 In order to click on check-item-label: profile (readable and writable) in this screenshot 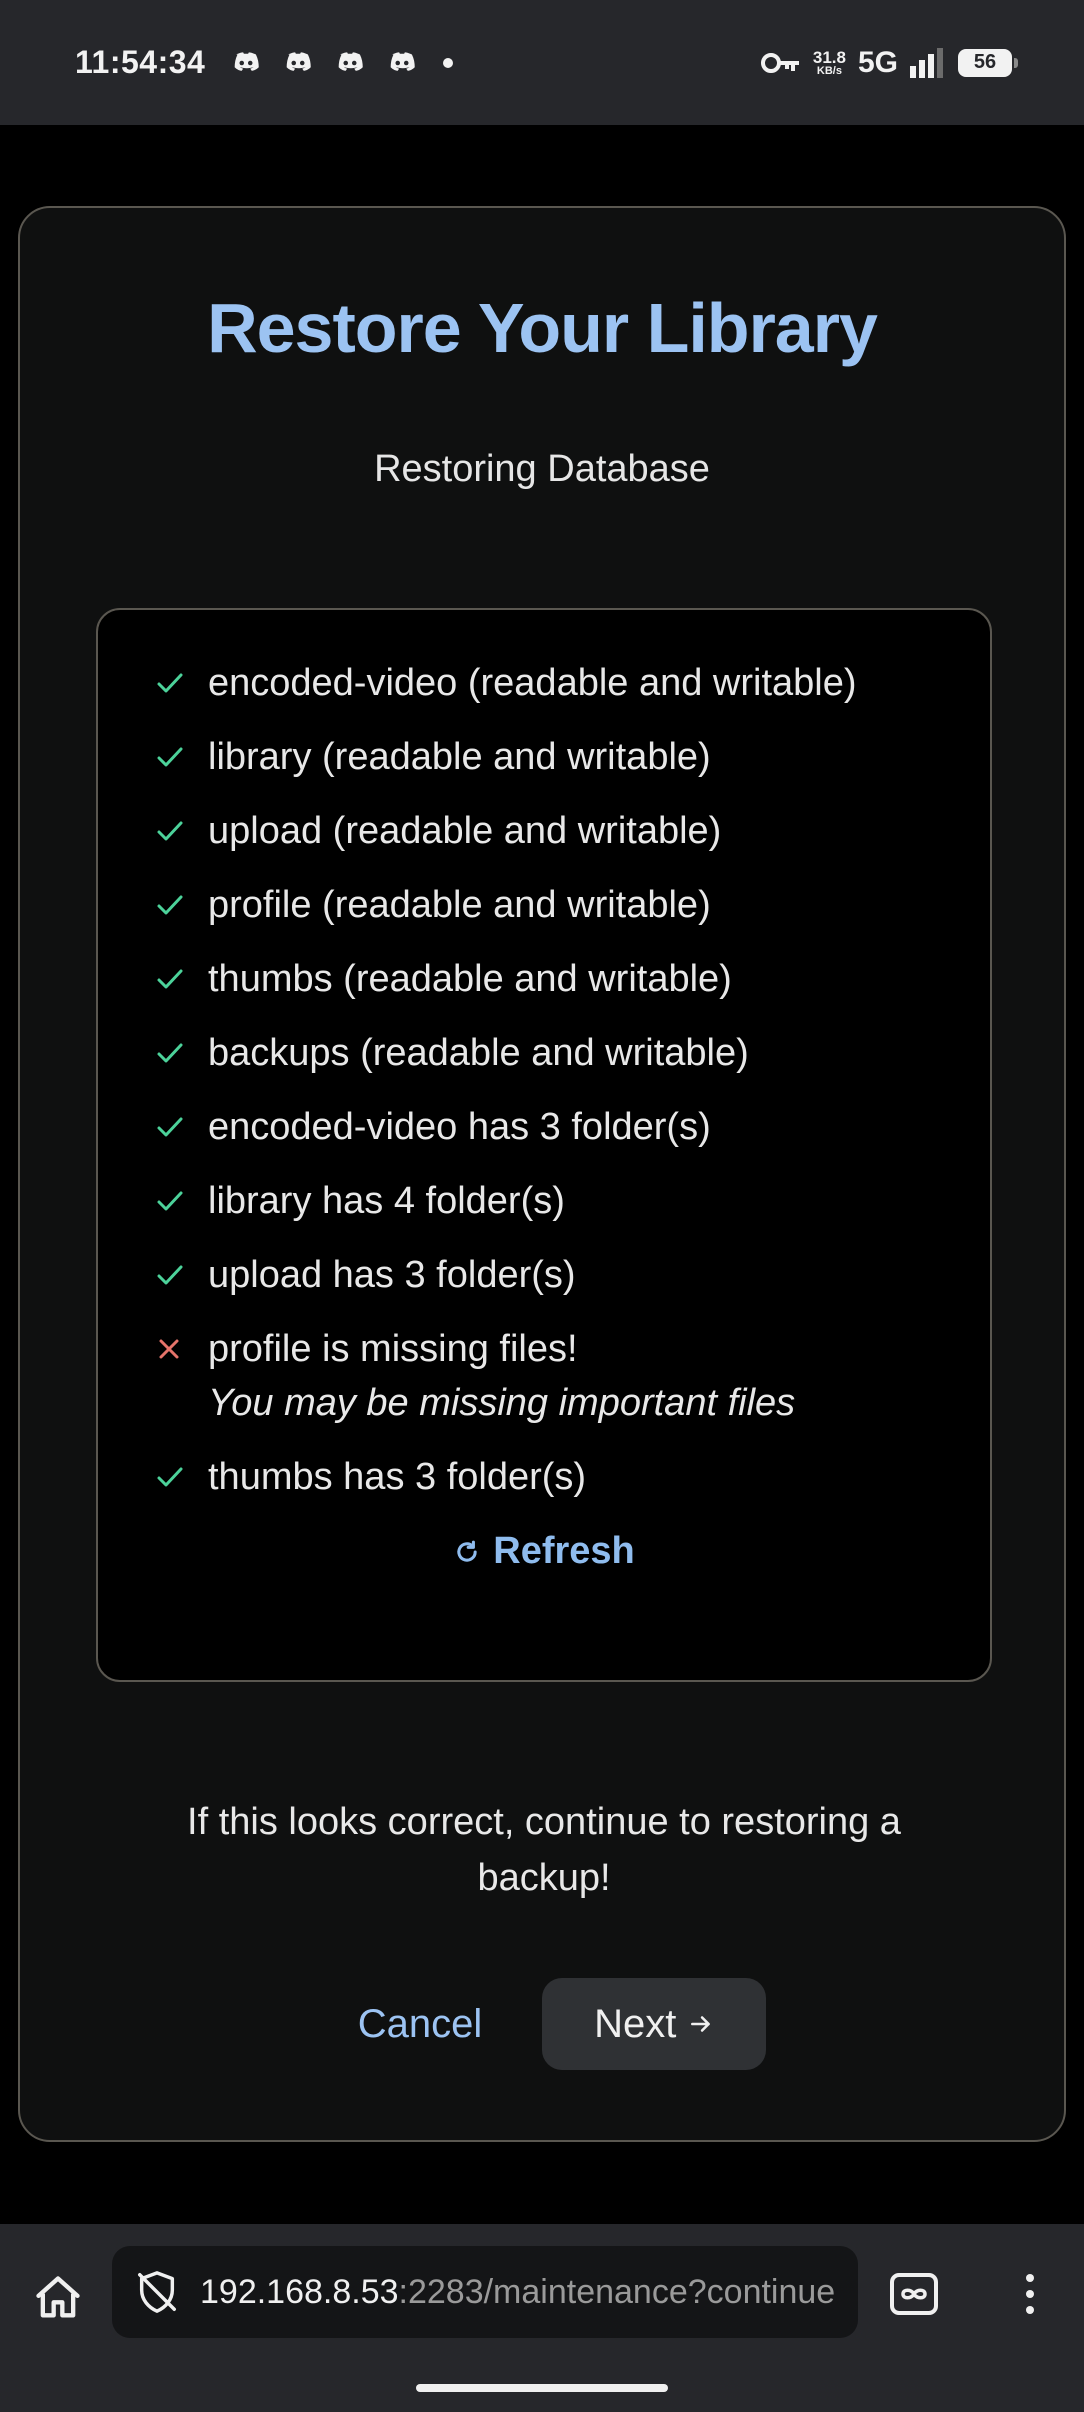, I will do `click(459, 905)`.